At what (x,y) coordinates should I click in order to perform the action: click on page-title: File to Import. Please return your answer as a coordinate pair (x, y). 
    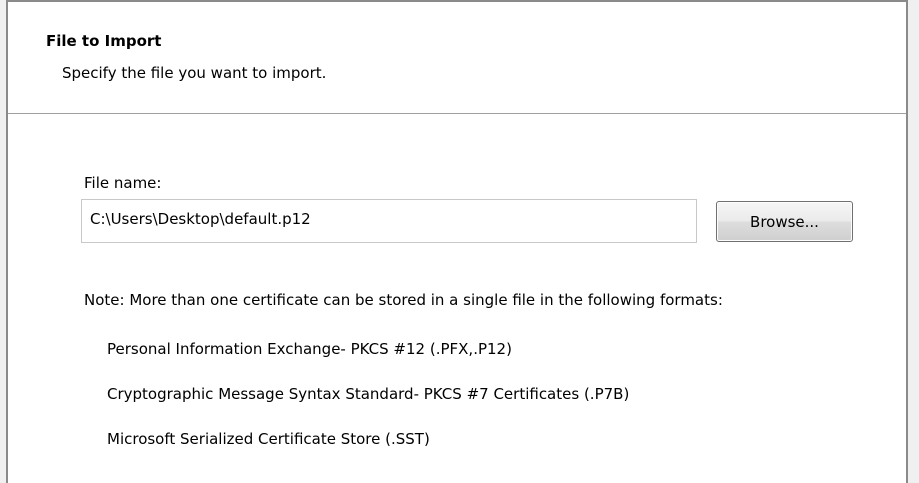
    Looking at the image, I should click on (104, 41).